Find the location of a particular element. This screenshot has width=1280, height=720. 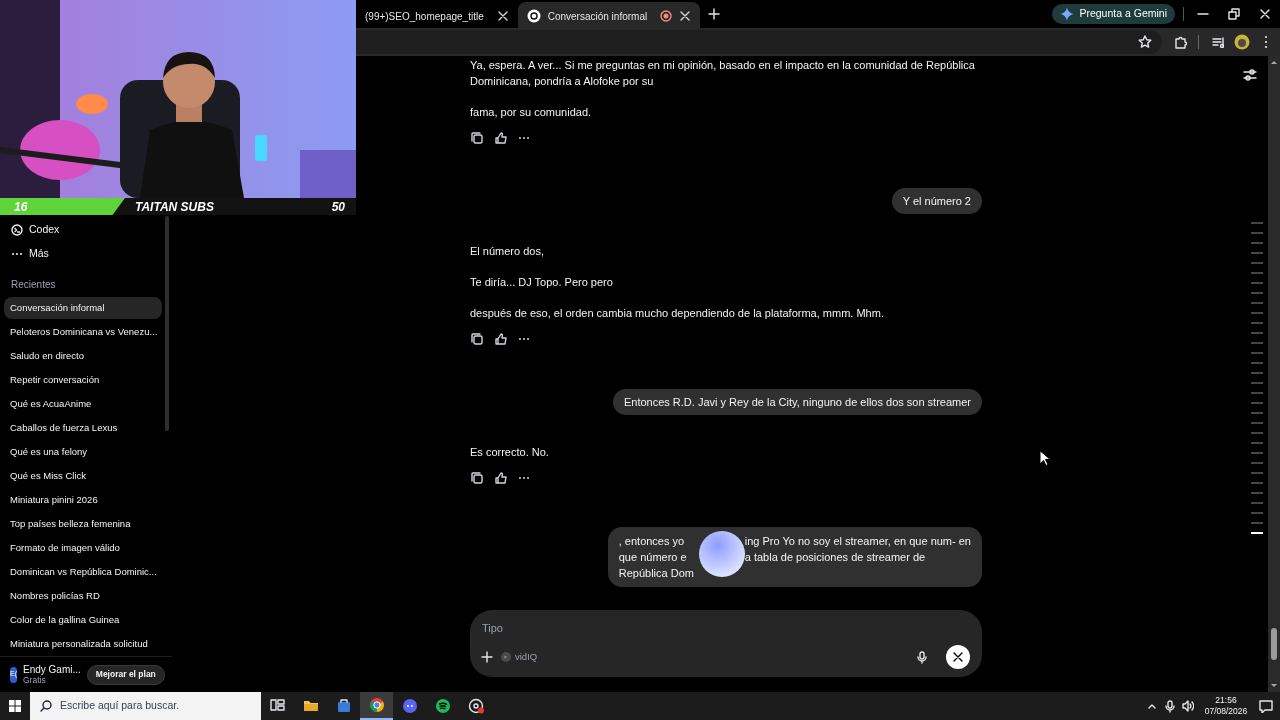

message-text: que número e is located at coordinates (652, 557).